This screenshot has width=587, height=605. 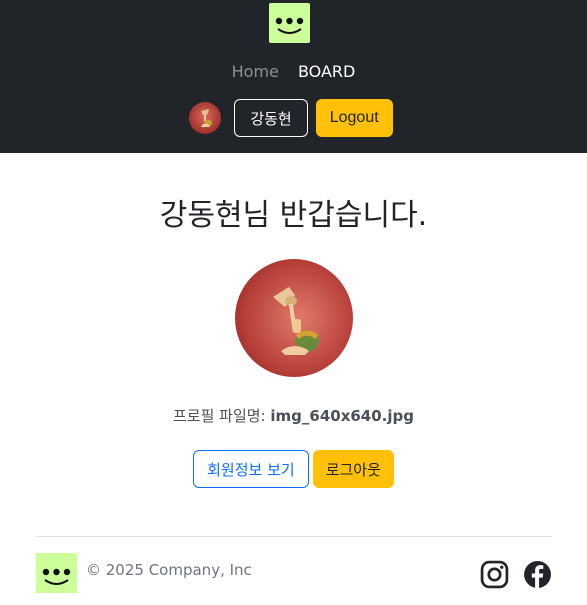 I want to click on header-logout-button: Logout, so click(x=354, y=118).